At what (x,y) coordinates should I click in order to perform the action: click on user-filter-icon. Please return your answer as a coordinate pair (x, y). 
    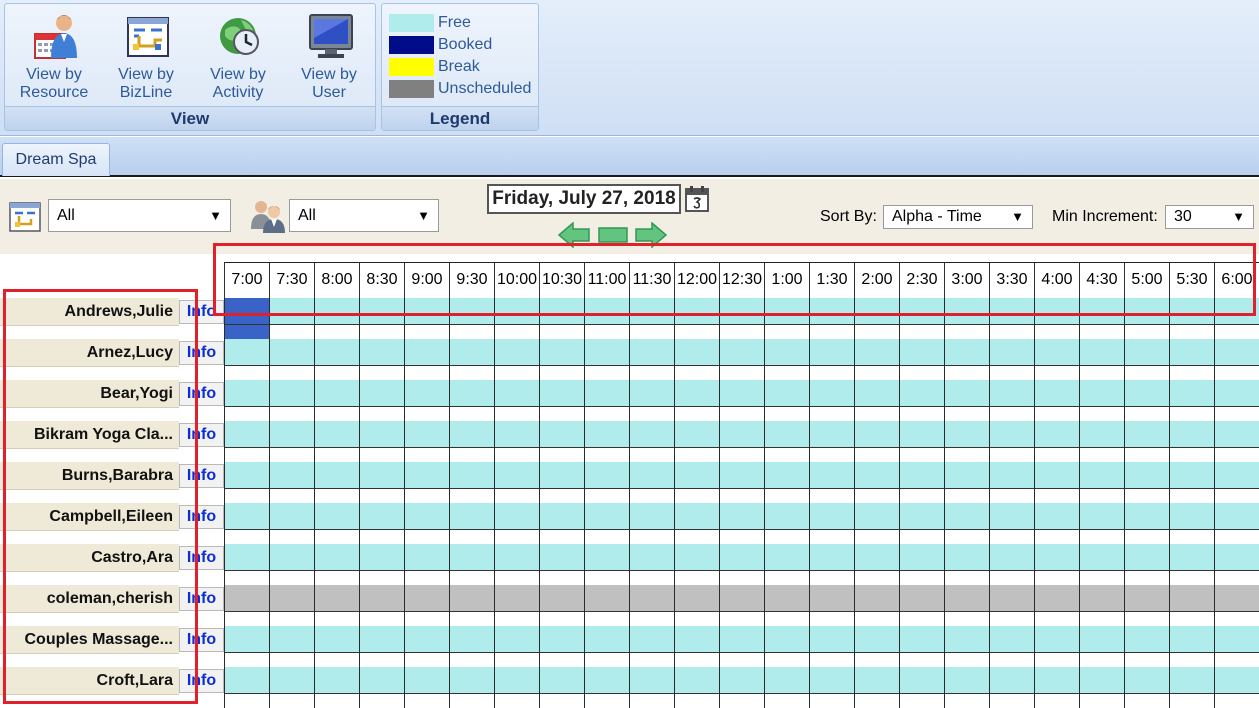
    Looking at the image, I should click on (267, 216).